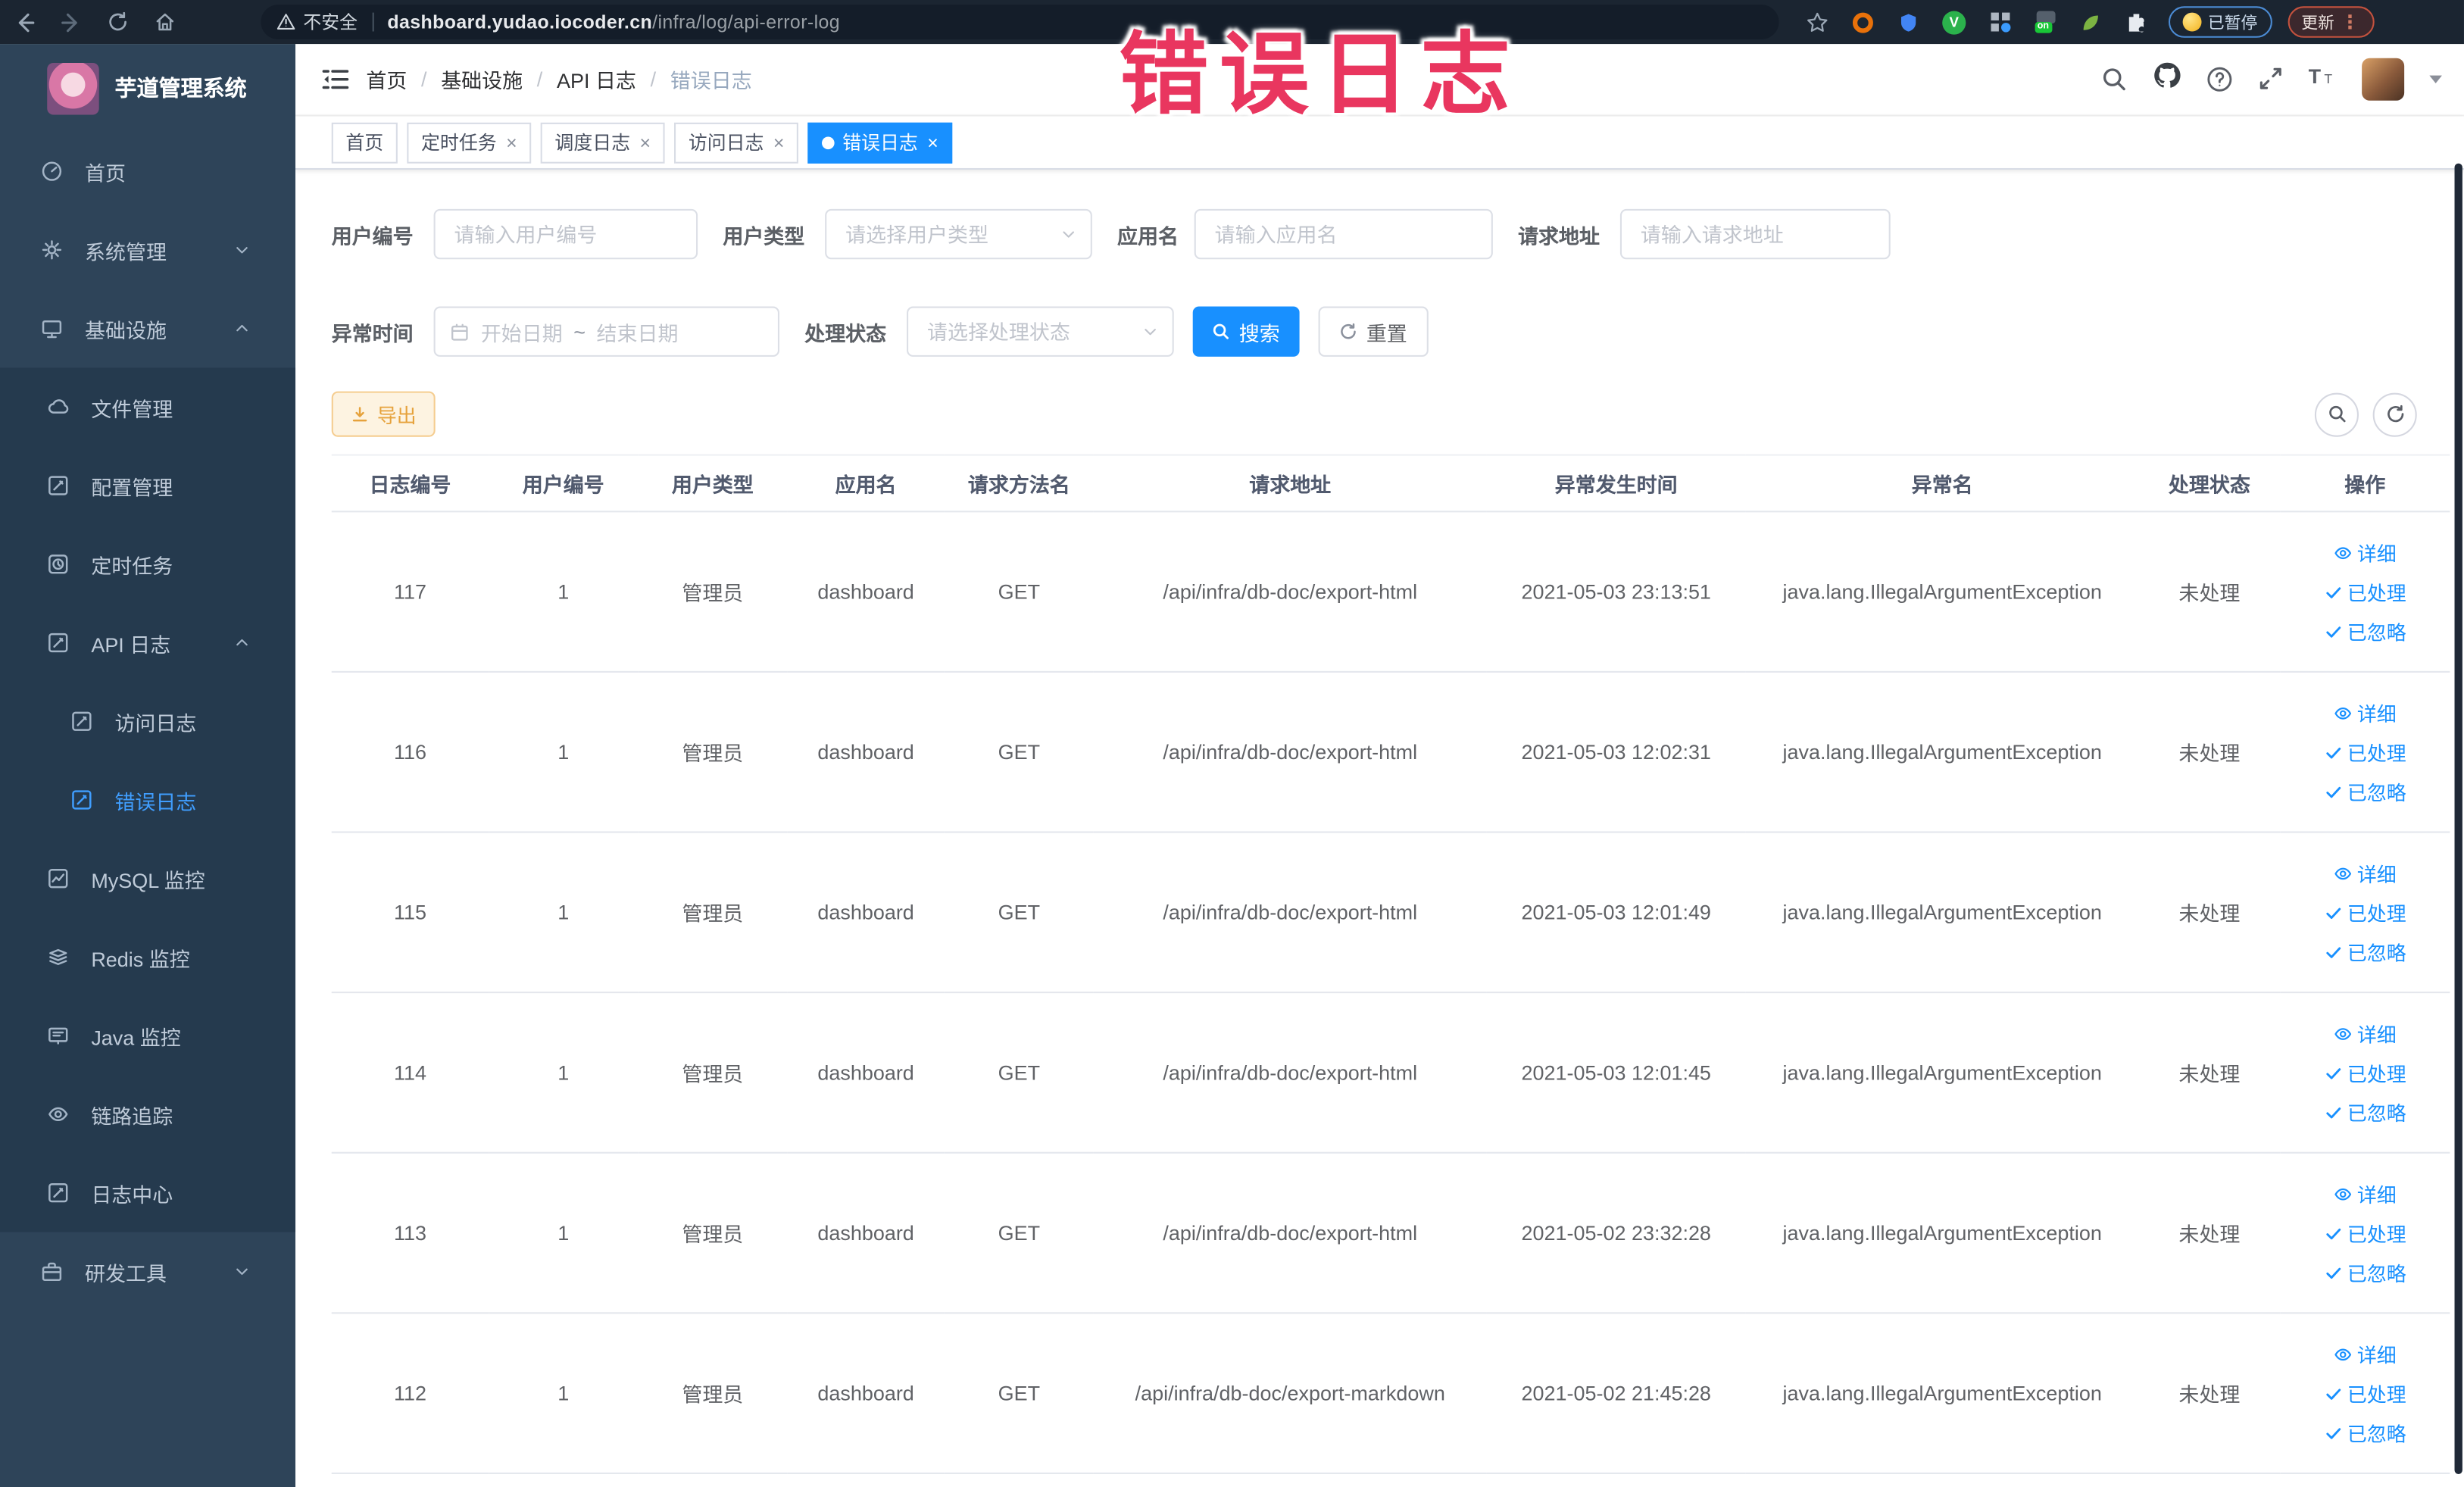 Image resolution: width=2464 pixels, height=1487 pixels. What do you see at coordinates (383, 414) in the screenshot?
I see `export-button: 导出` at bounding box center [383, 414].